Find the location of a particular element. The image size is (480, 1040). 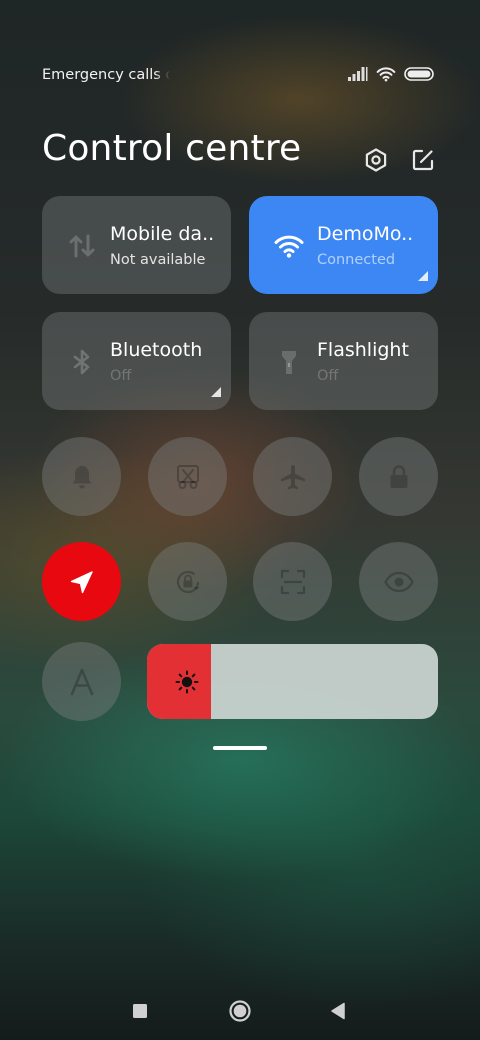

square-icon is located at coordinates (140, 1011).